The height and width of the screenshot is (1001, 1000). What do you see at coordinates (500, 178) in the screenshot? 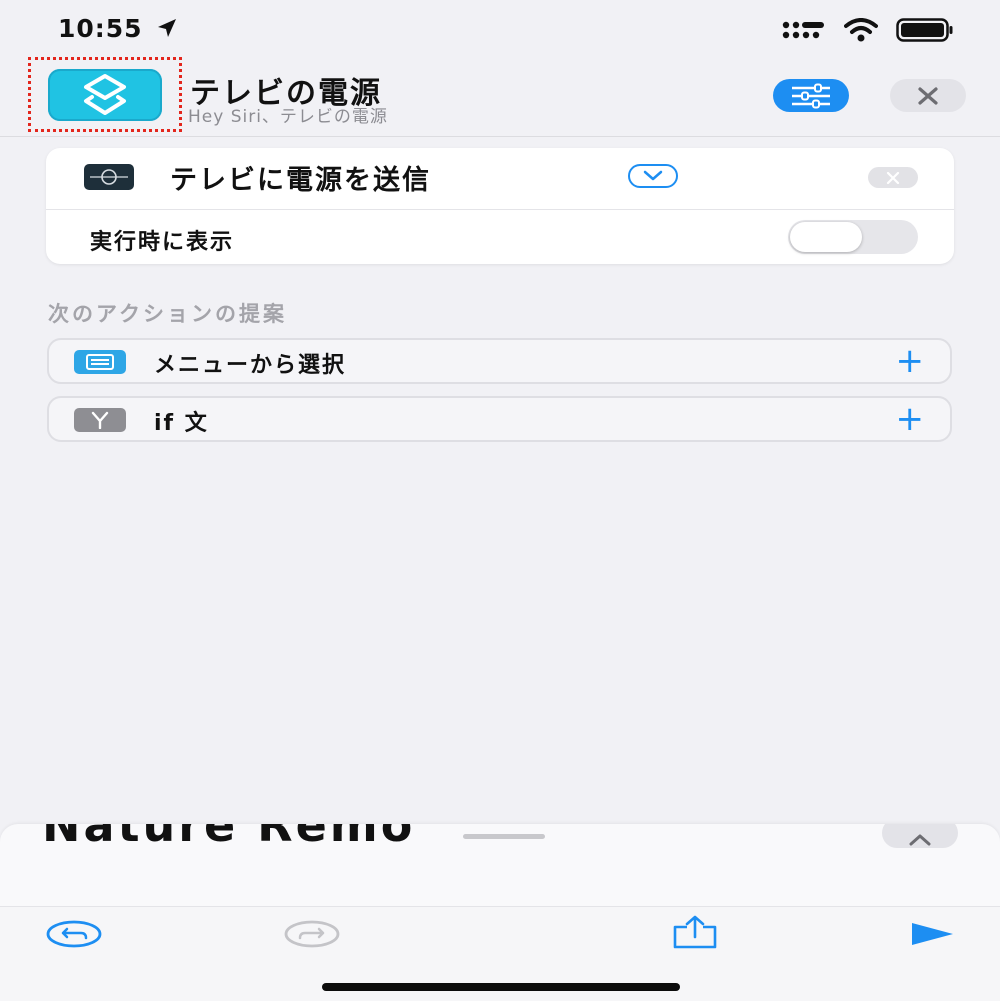
I see `action-header: テレビに電源を送信` at bounding box center [500, 178].